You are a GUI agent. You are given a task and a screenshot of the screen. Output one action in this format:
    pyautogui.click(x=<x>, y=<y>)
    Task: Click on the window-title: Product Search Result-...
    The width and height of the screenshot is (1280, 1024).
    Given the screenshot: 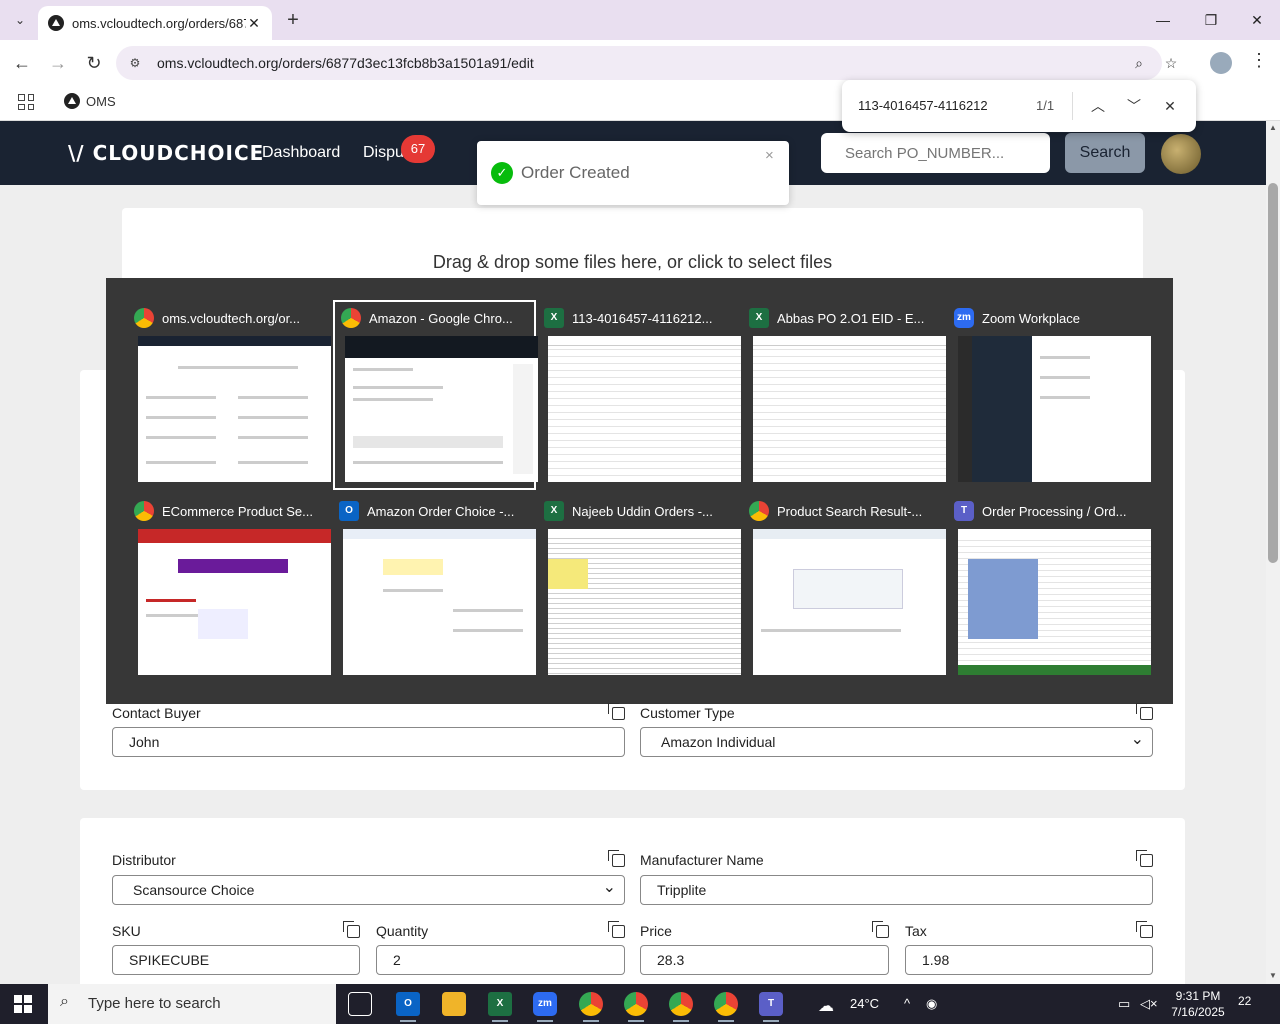 What is the action you would take?
    pyautogui.click(x=850, y=511)
    